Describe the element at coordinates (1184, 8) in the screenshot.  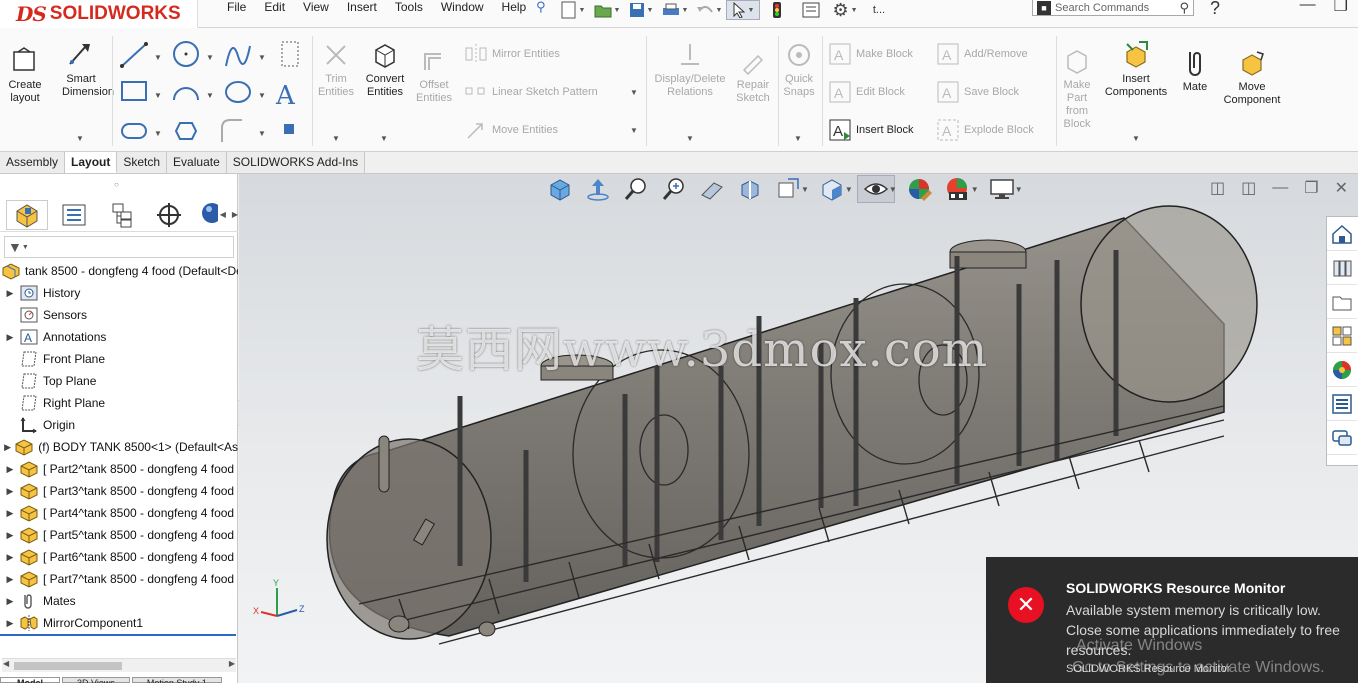
I see `search-icon: ⚲` at that location.